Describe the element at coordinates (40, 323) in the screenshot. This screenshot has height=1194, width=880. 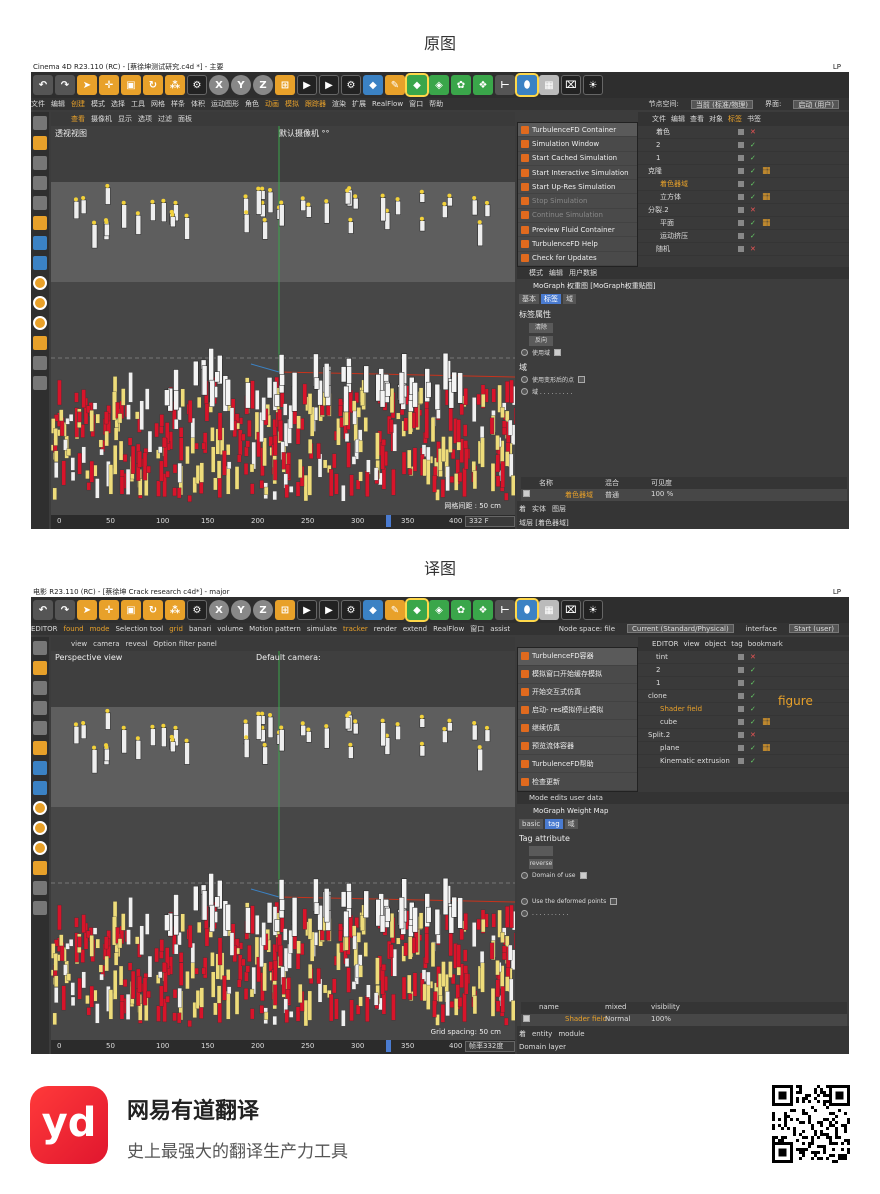
I see `axis-lock-icon` at that location.